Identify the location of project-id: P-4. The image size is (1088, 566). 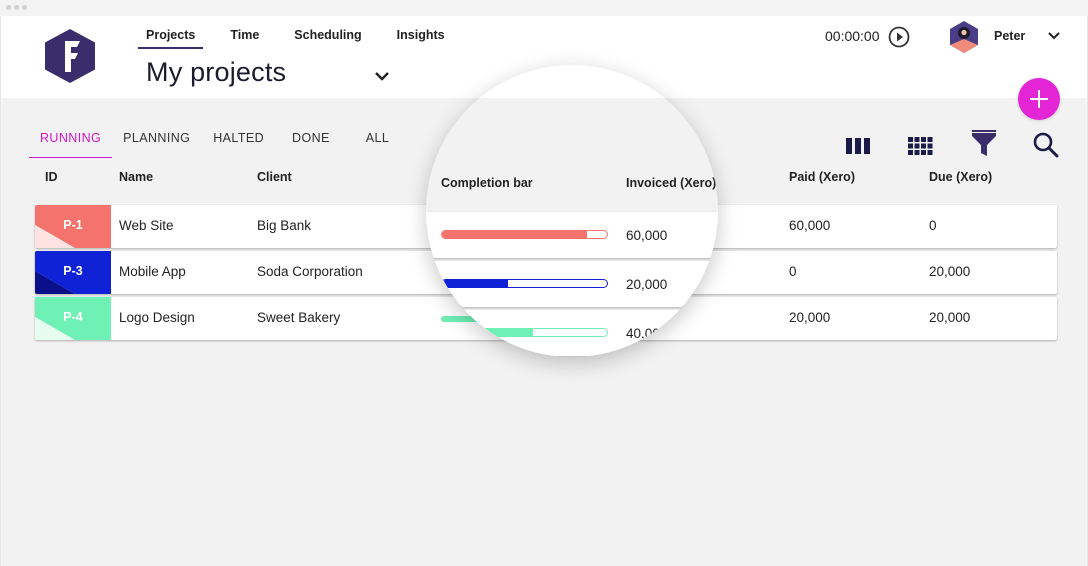
(73, 317).